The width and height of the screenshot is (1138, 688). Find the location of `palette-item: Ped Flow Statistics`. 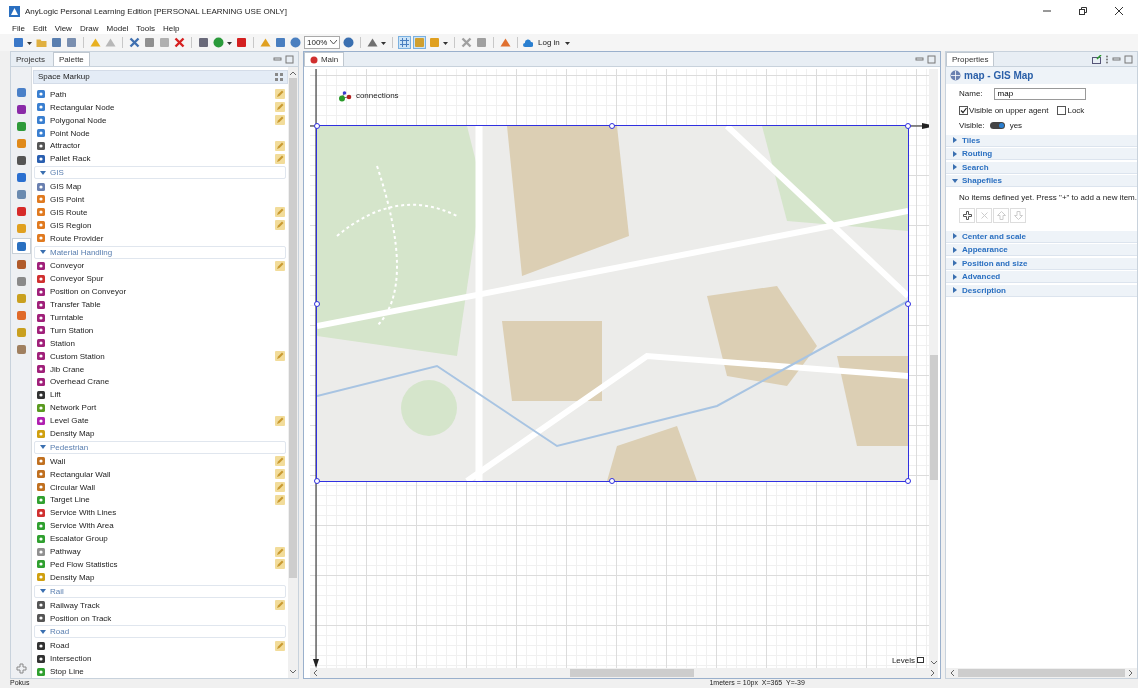

palette-item: Ped Flow Statistics is located at coordinates (84, 564).